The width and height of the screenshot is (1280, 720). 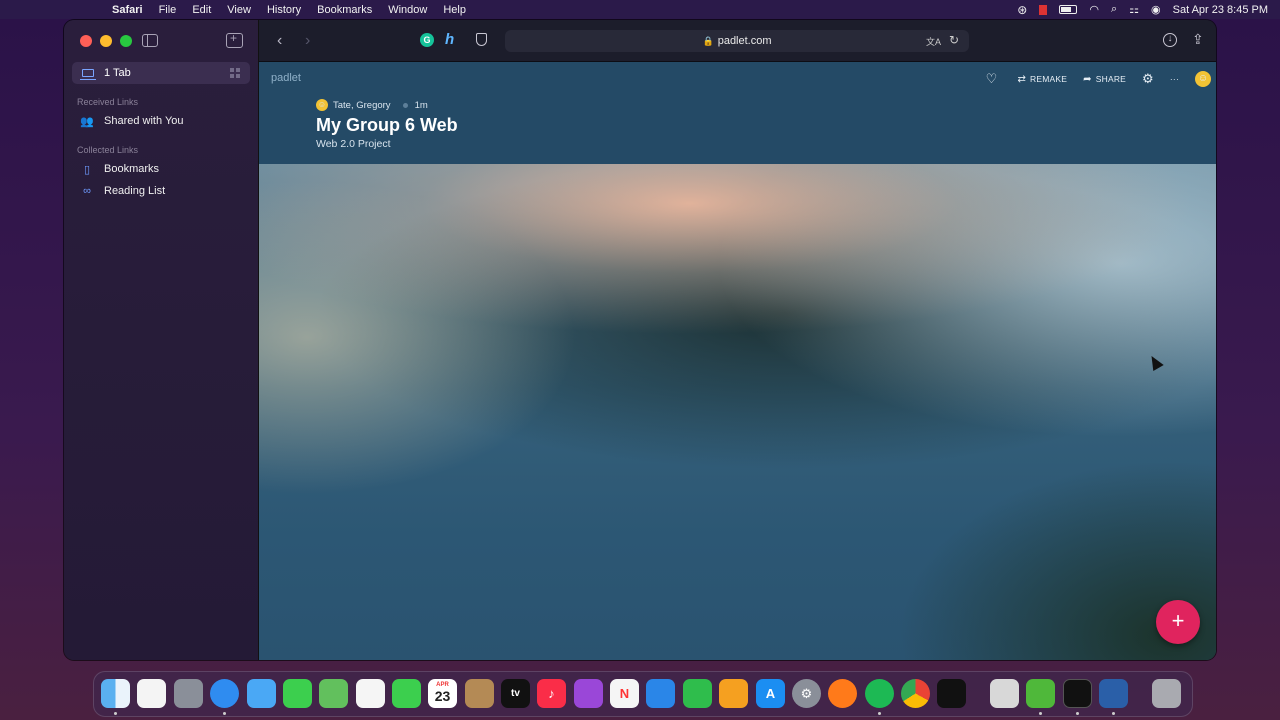 I want to click on keynote-icon, so click(x=660, y=693).